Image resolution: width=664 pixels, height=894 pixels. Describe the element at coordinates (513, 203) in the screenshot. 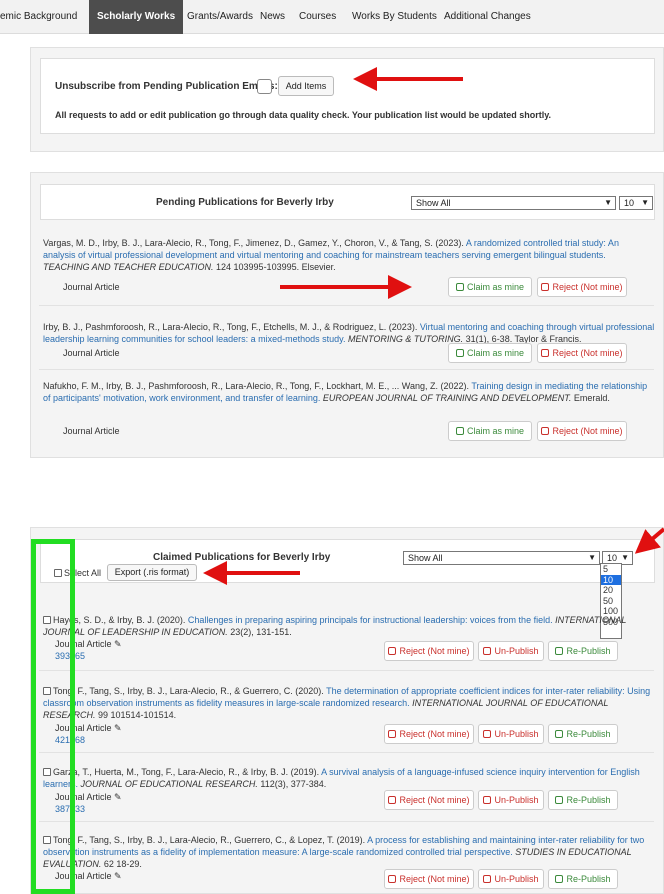

I see `pending-filter-select: Show All ▼` at that location.